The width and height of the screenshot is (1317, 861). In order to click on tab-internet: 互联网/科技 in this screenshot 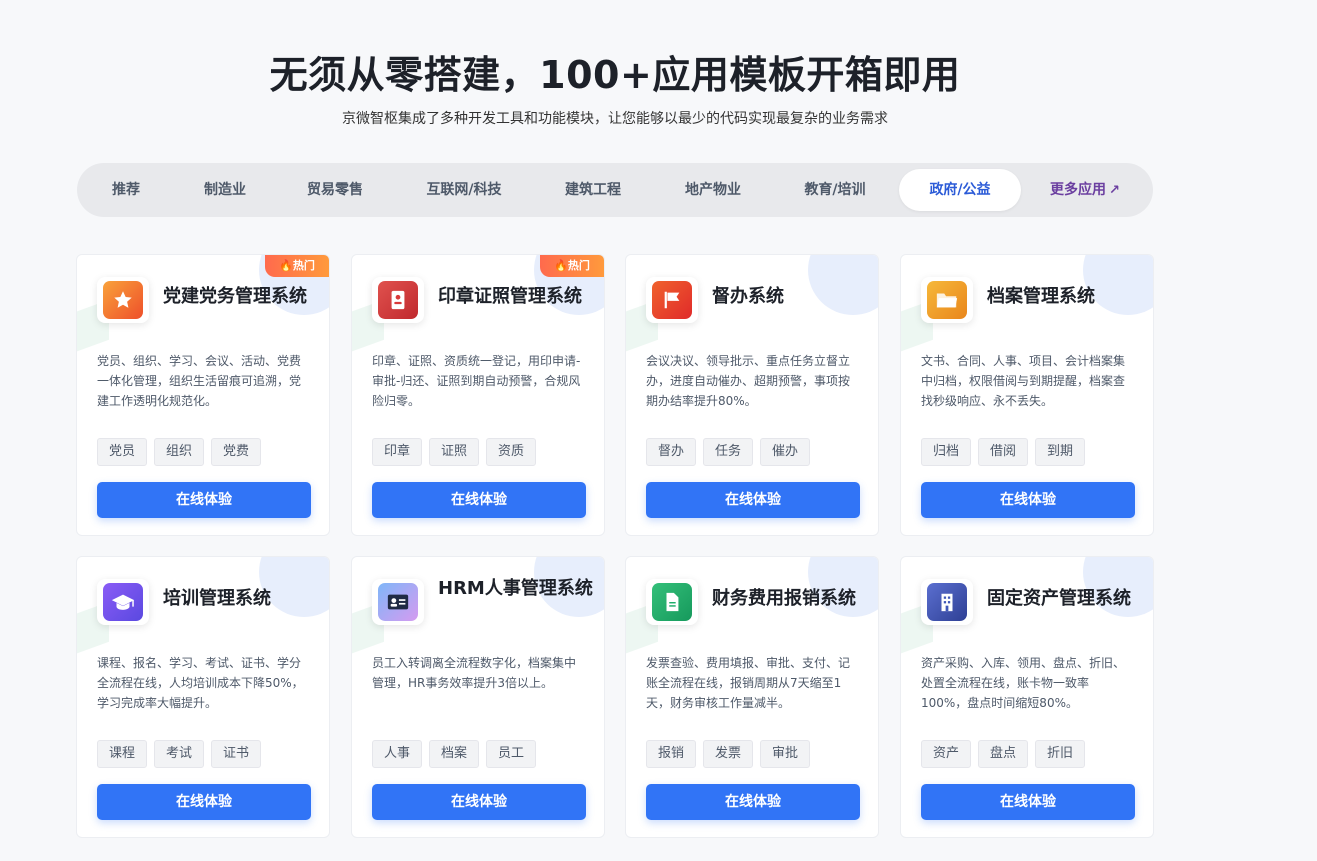, I will do `click(464, 190)`.